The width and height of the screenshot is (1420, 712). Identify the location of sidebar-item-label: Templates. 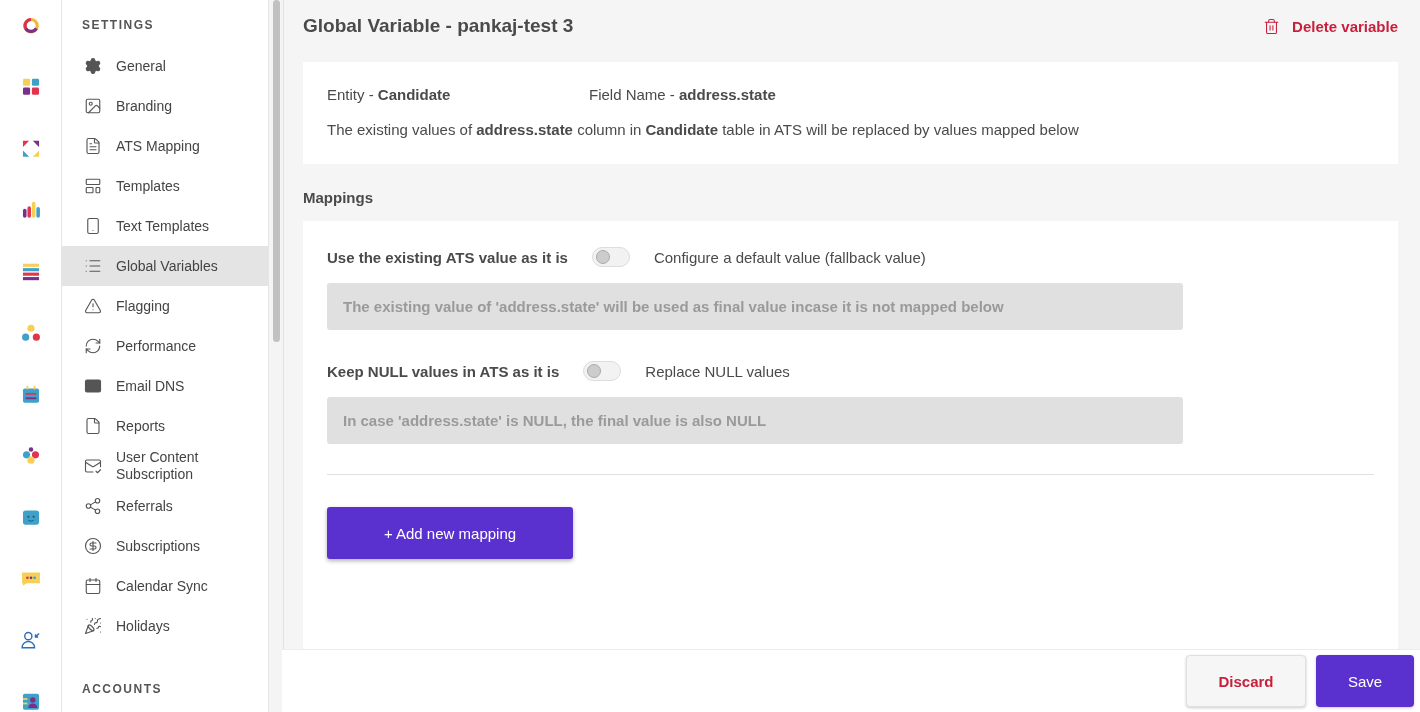
(148, 186).